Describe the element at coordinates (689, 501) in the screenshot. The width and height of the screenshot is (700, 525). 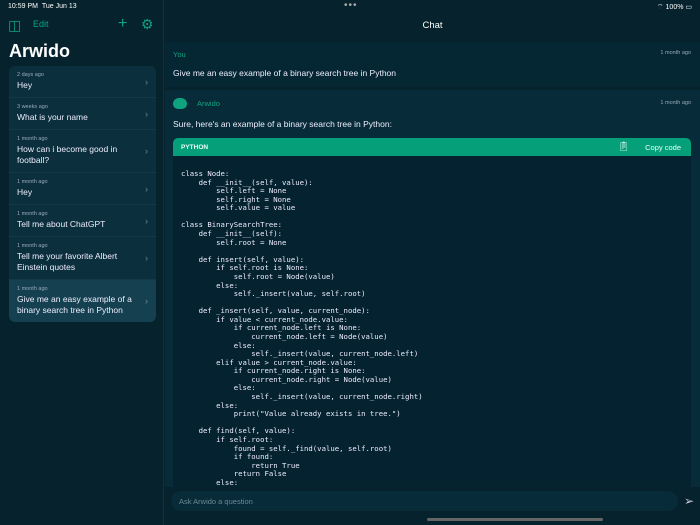
I see `send-icon: ➢` at that location.